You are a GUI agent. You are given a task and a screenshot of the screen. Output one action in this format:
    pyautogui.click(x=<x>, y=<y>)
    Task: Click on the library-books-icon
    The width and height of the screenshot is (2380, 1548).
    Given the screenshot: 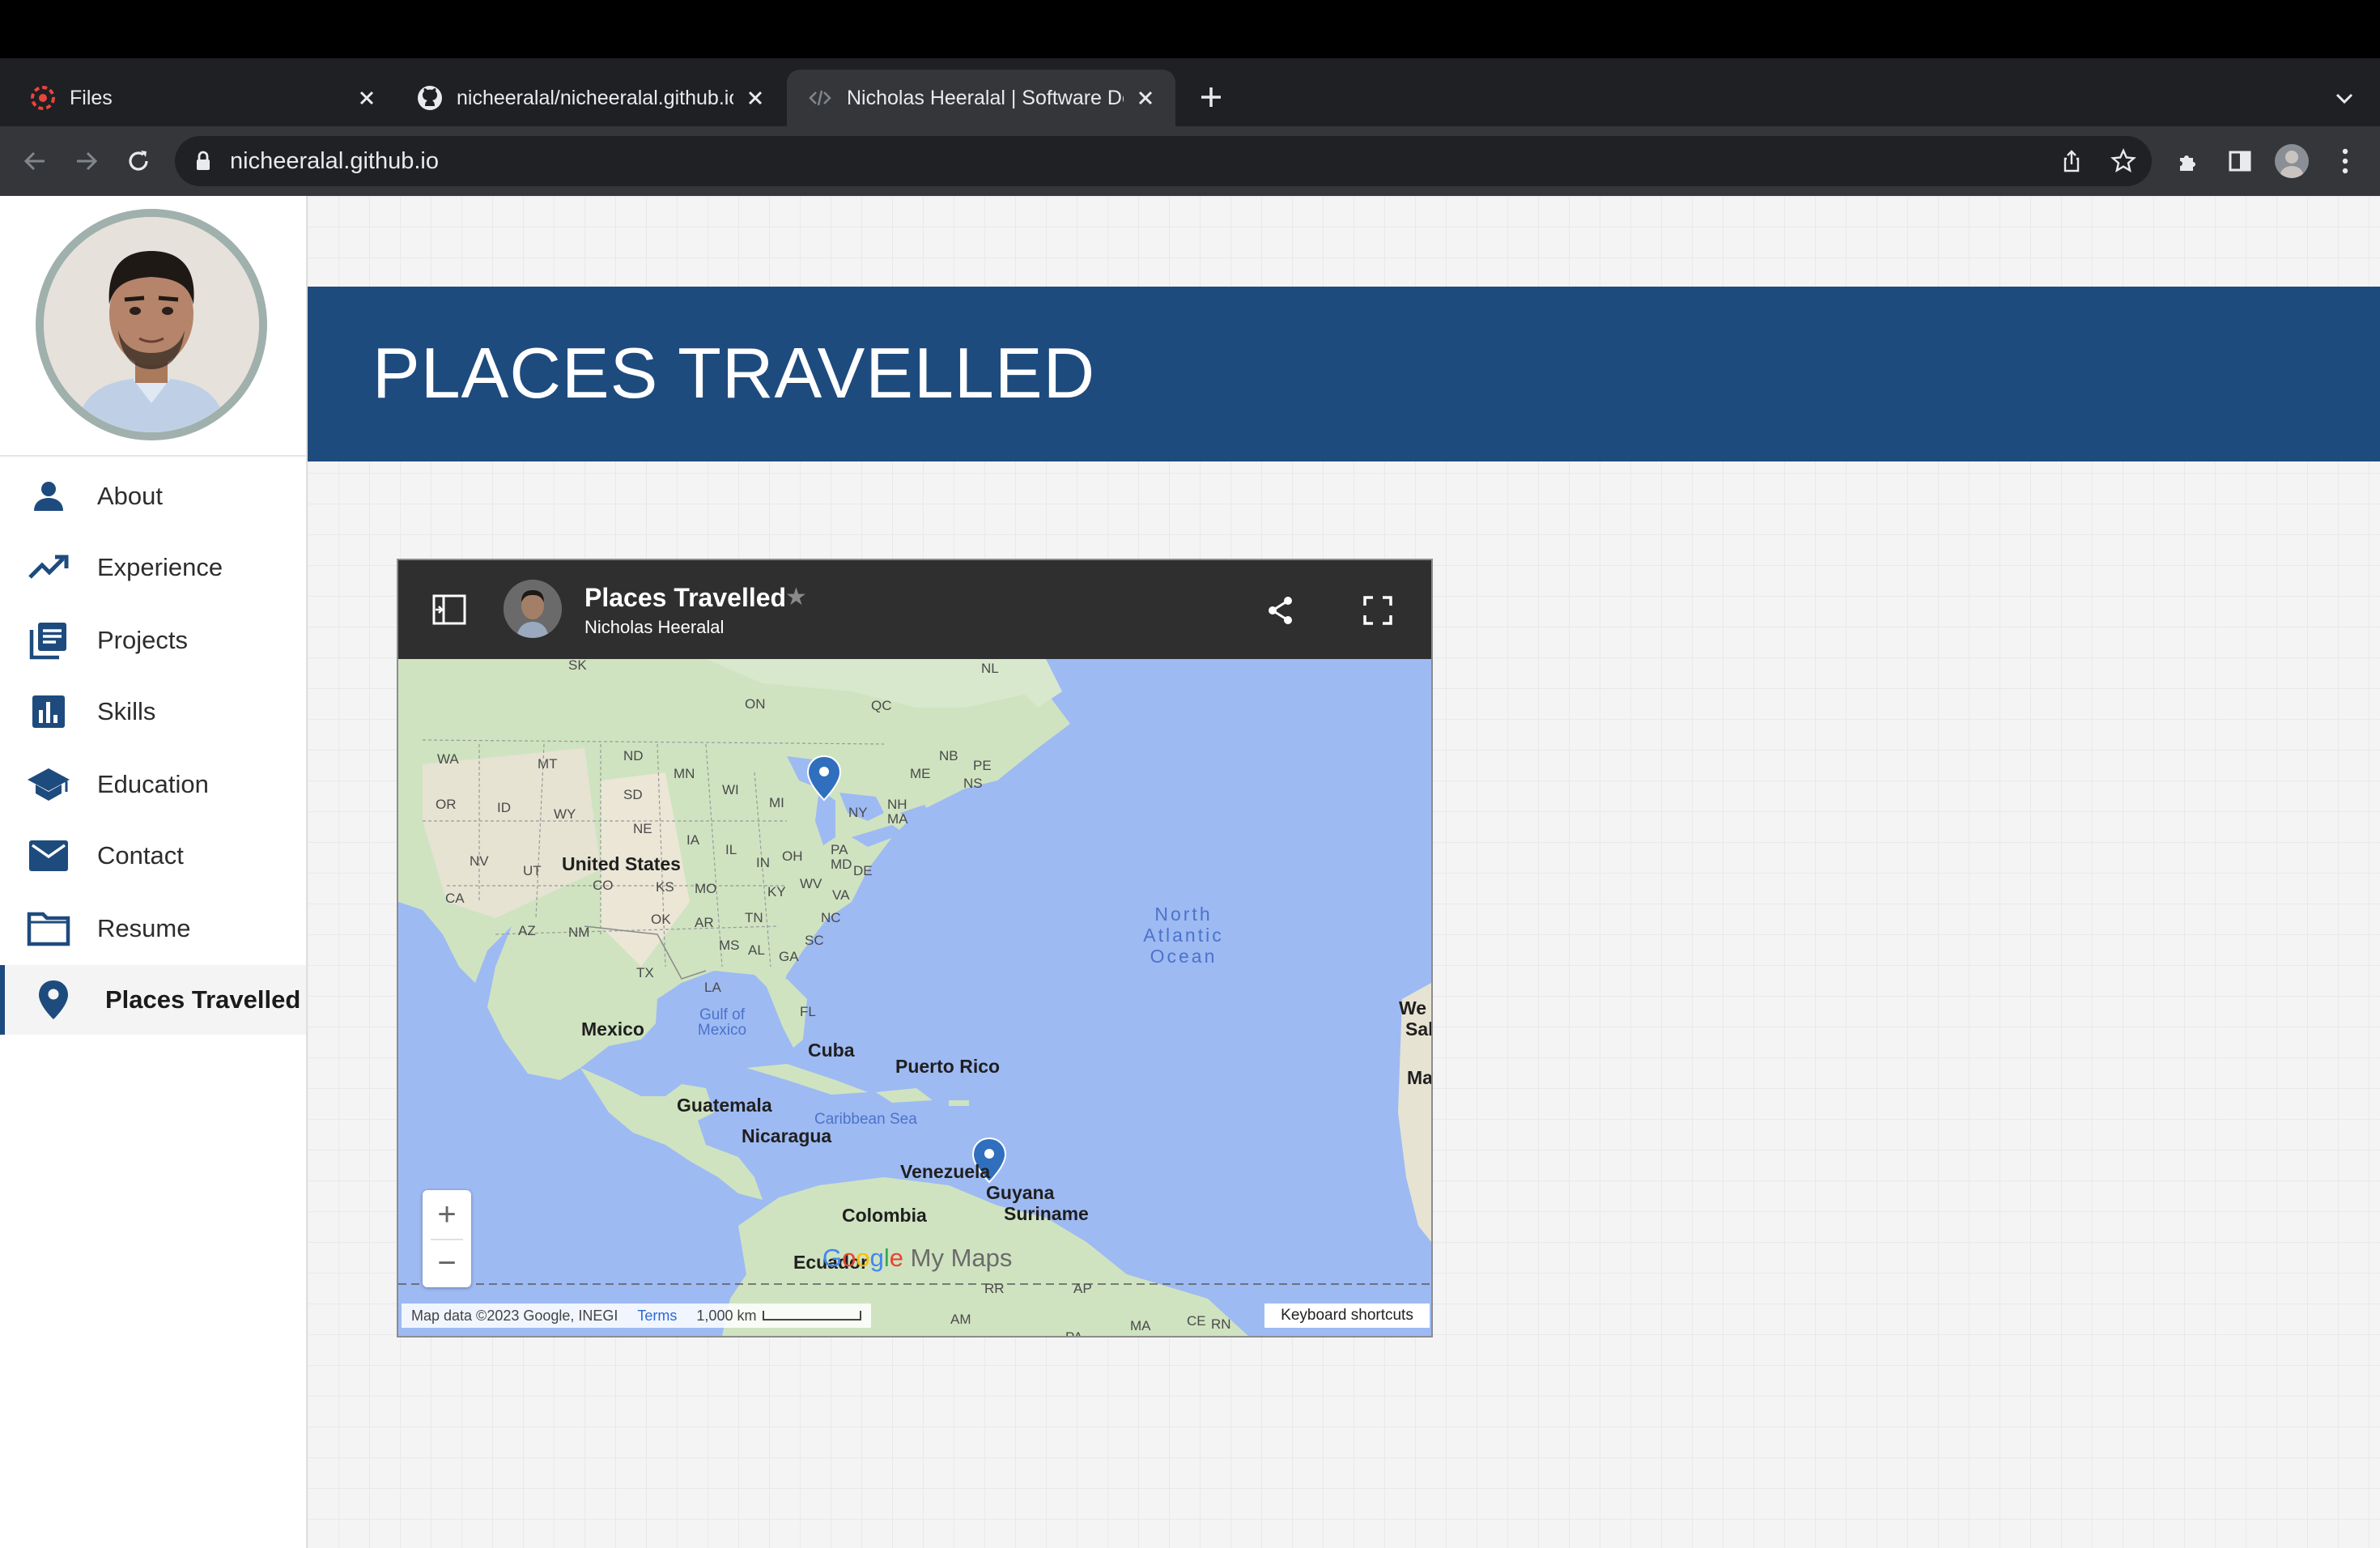 What is the action you would take?
    pyautogui.click(x=48, y=640)
    